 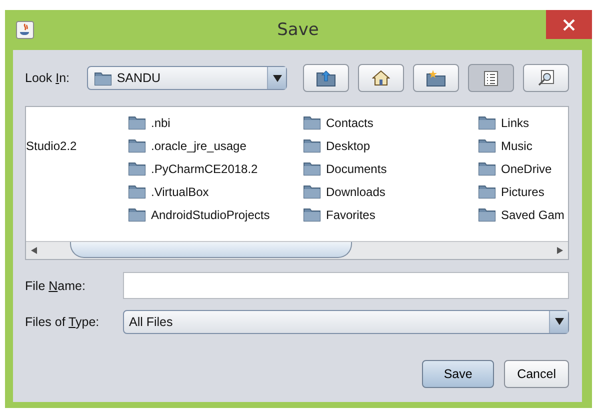 I want to click on folder-name: .PyCharmCE2018.2, so click(x=204, y=169).